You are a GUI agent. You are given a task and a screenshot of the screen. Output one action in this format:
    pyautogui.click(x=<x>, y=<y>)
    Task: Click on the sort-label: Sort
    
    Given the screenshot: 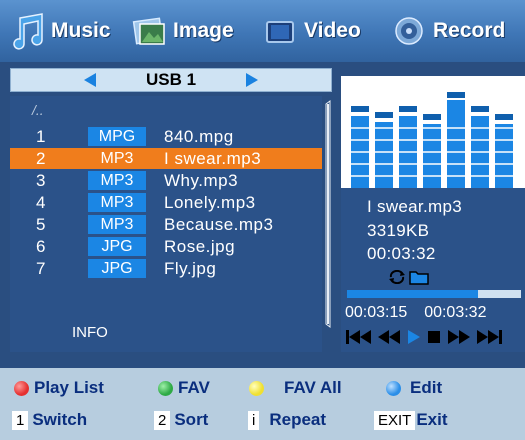 What is the action you would take?
    pyautogui.click(x=191, y=419)
    